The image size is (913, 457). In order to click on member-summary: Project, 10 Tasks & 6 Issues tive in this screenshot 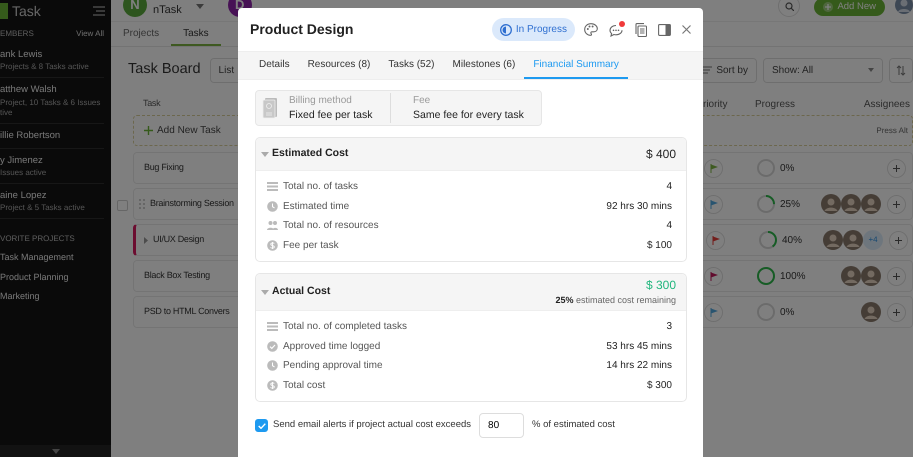, I will do `click(49, 108)`.